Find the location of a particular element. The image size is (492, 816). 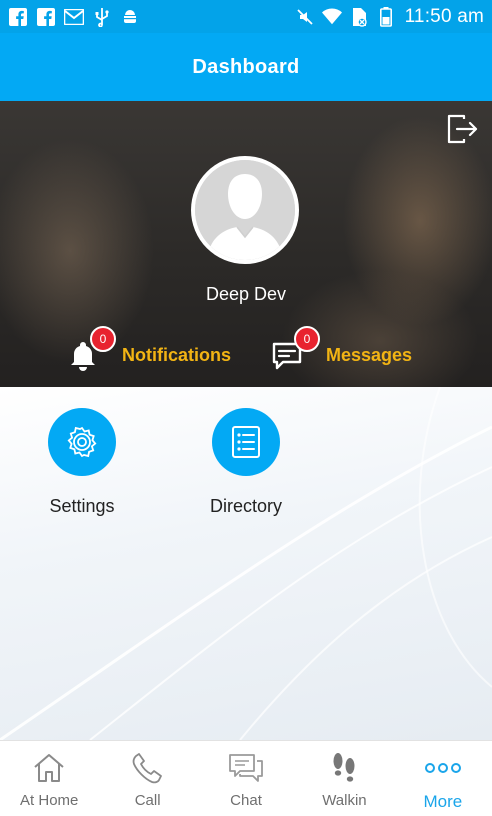

no-sim-icon is located at coordinates (359, 17).